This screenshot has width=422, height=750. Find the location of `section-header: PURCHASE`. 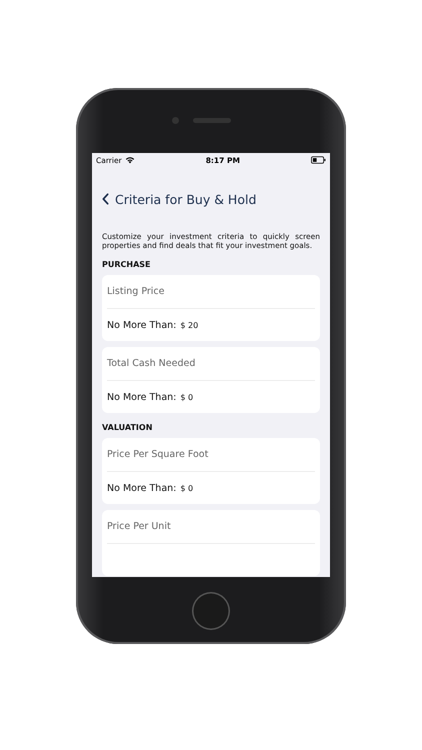

section-header: PURCHASE is located at coordinates (127, 264).